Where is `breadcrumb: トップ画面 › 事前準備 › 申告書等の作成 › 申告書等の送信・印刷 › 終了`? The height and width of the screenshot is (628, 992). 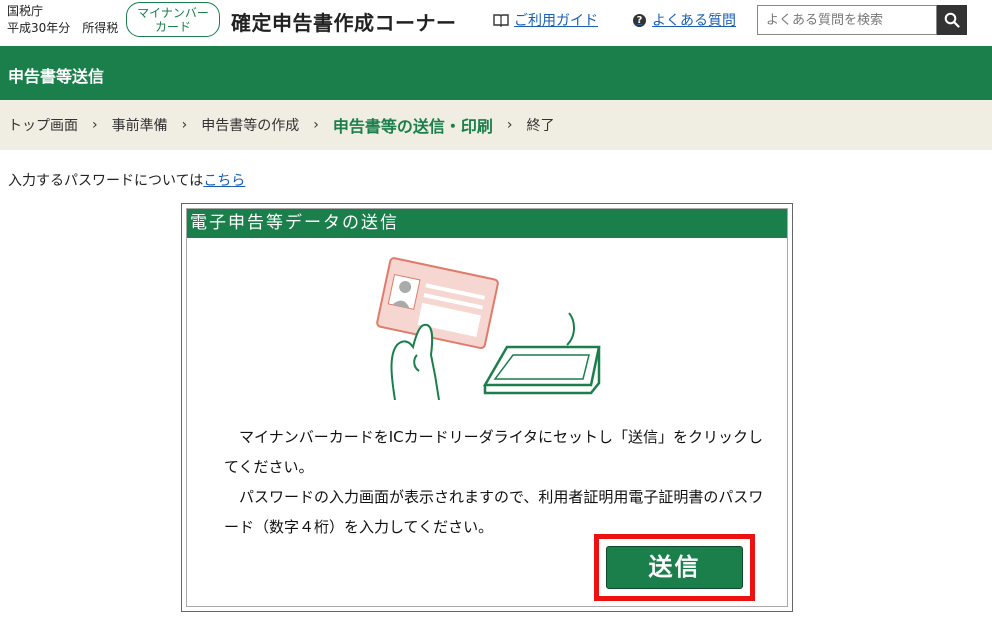
breadcrumb: トップ画面 › 事前準備 › 申告書等の作成 › 申告書等の送信・印刷 › 終了 is located at coordinates (496, 125).